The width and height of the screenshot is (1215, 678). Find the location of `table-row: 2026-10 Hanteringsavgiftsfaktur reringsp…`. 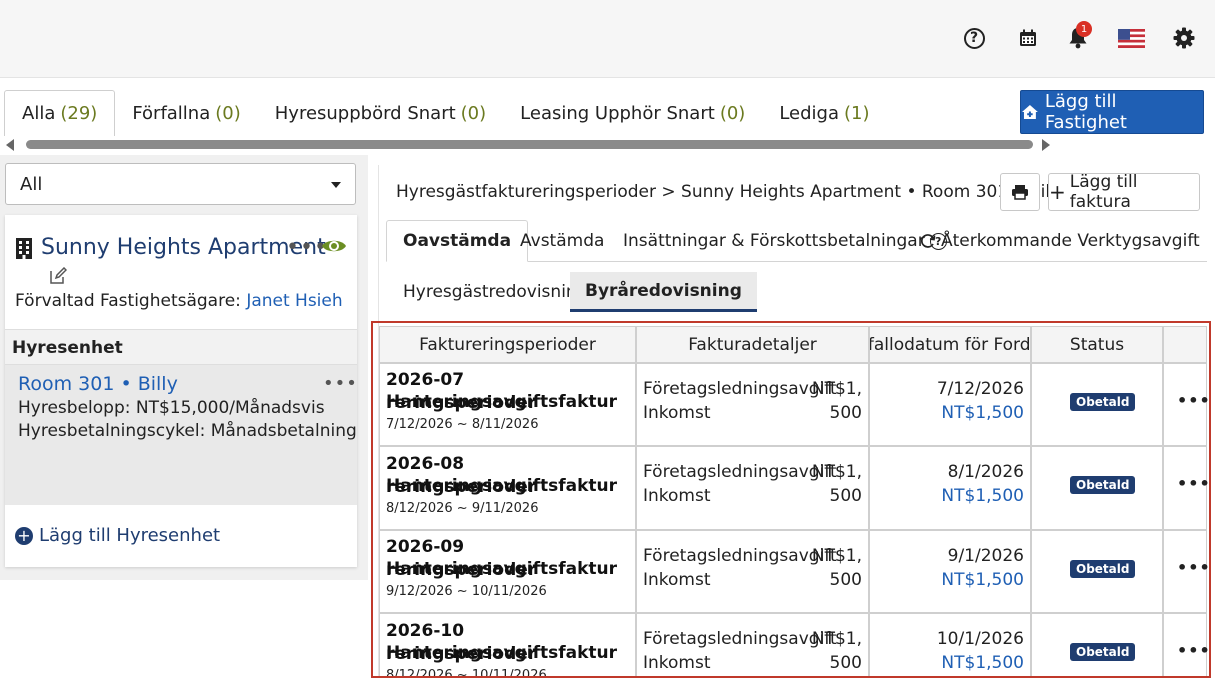

table-row: 2026-10 Hanteringsavgiftsfaktur reringsp… is located at coordinates (507, 645).